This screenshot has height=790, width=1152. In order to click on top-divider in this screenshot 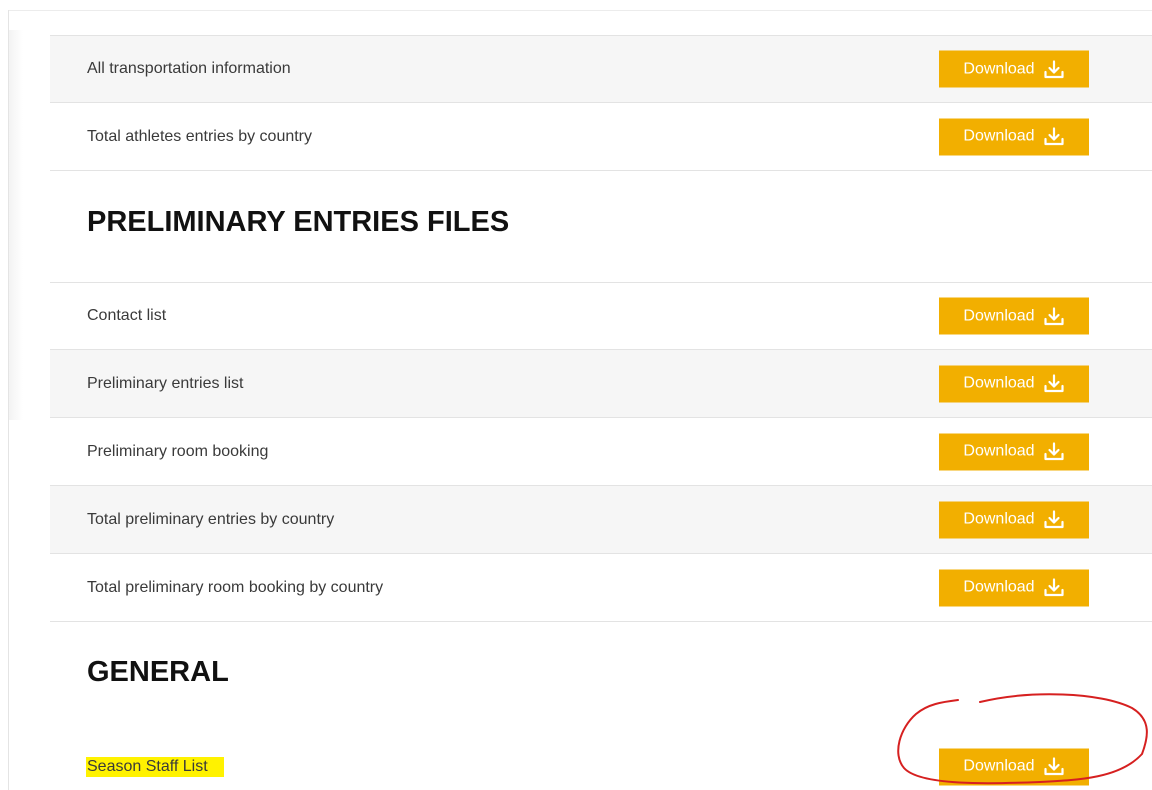, I will do `click(580, 10)`.